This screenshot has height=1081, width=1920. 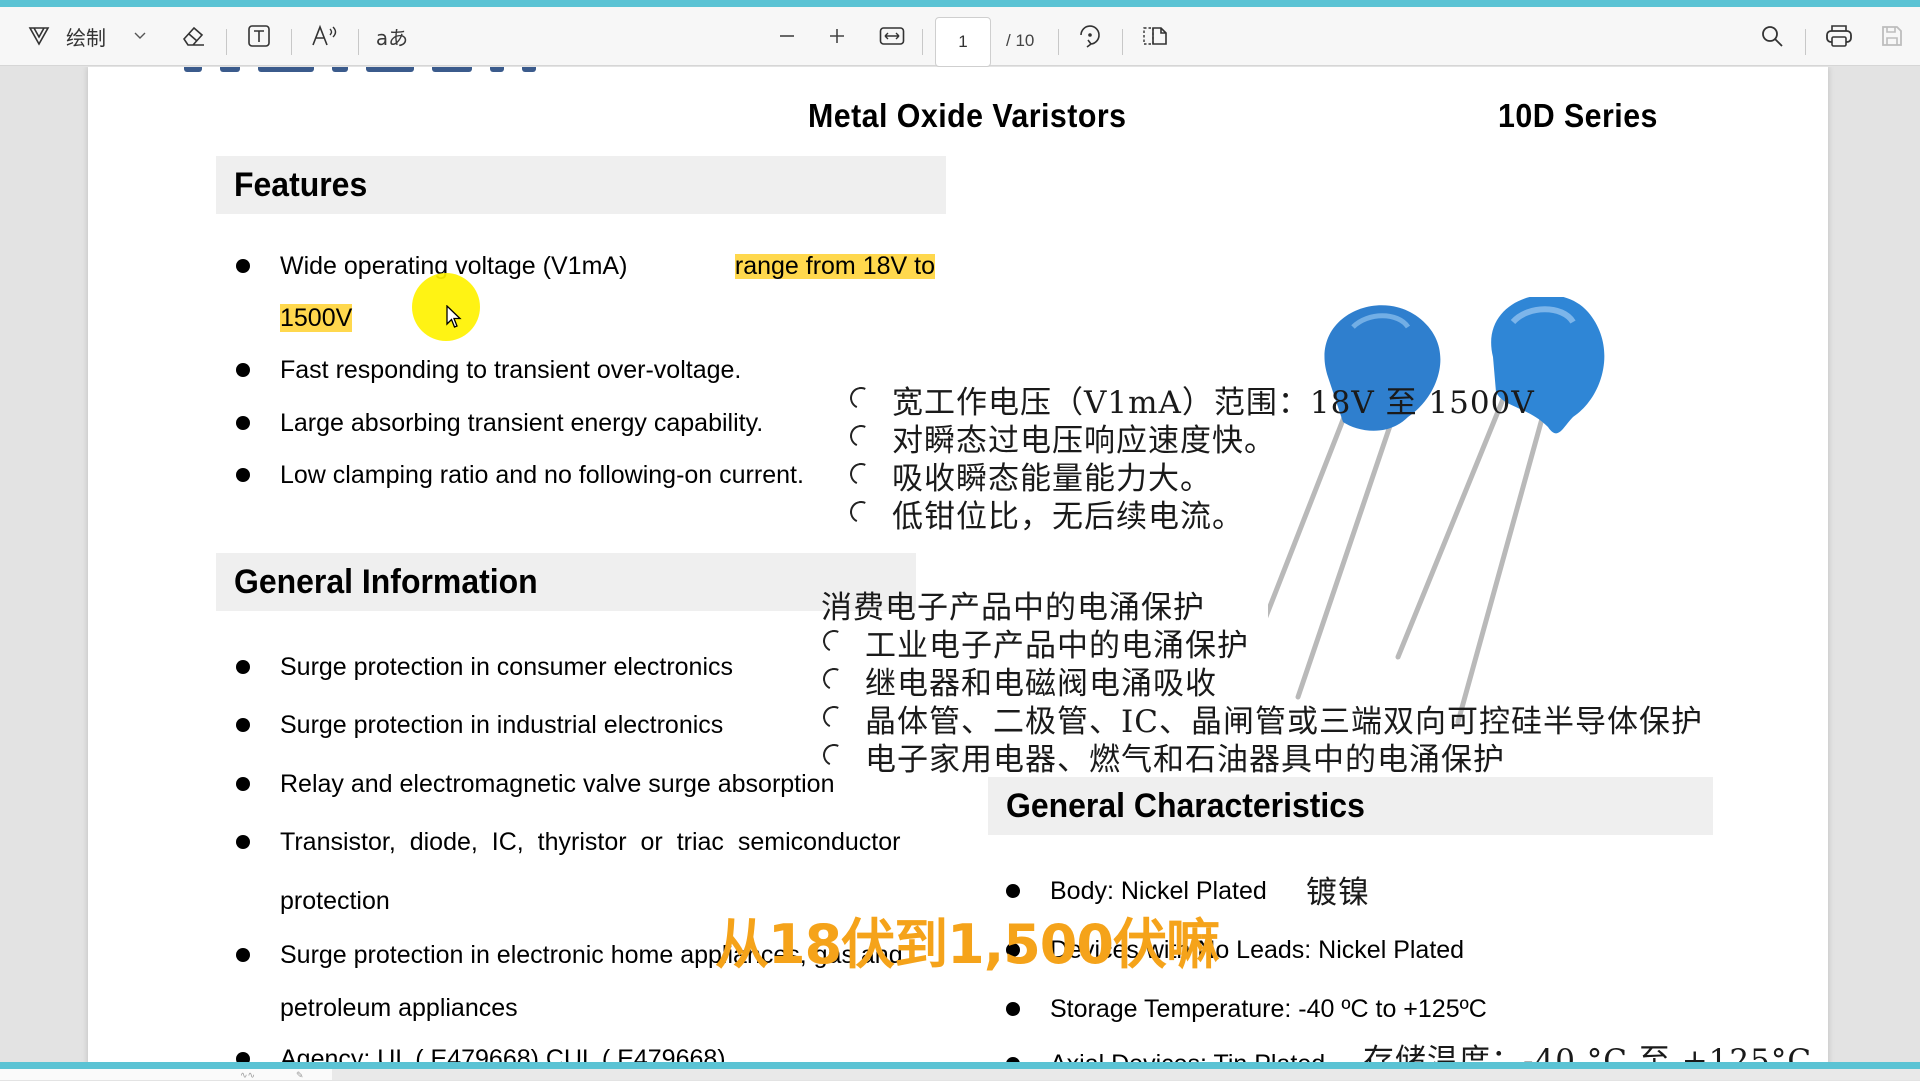 I want to click on varistor-lead, so click(x=1409, y=554).